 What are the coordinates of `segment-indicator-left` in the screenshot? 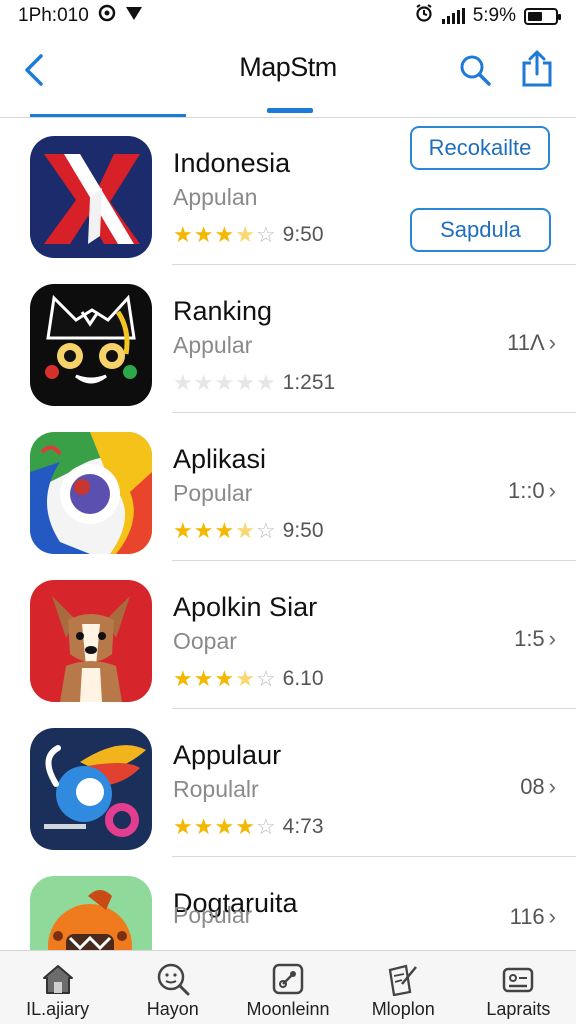 It's located at (108, 115).